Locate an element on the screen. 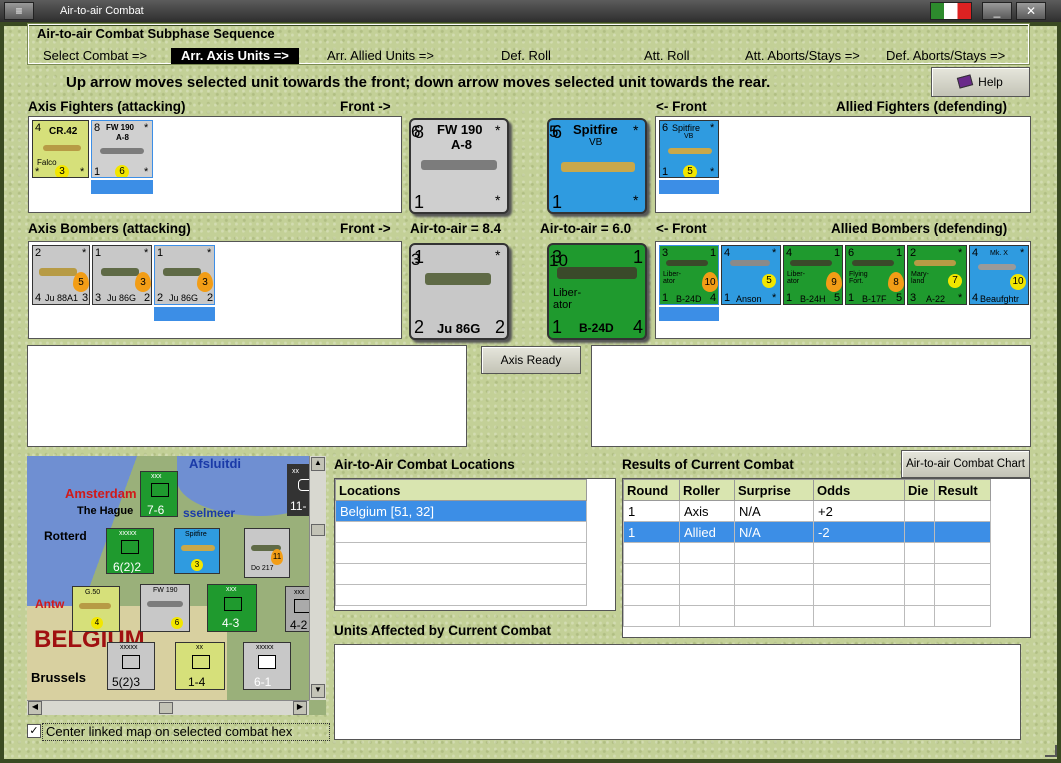 The width and height of the screenshot is (1061, 763). location-cell: Belgium [51, 32] is located at coordinates (461, 511).